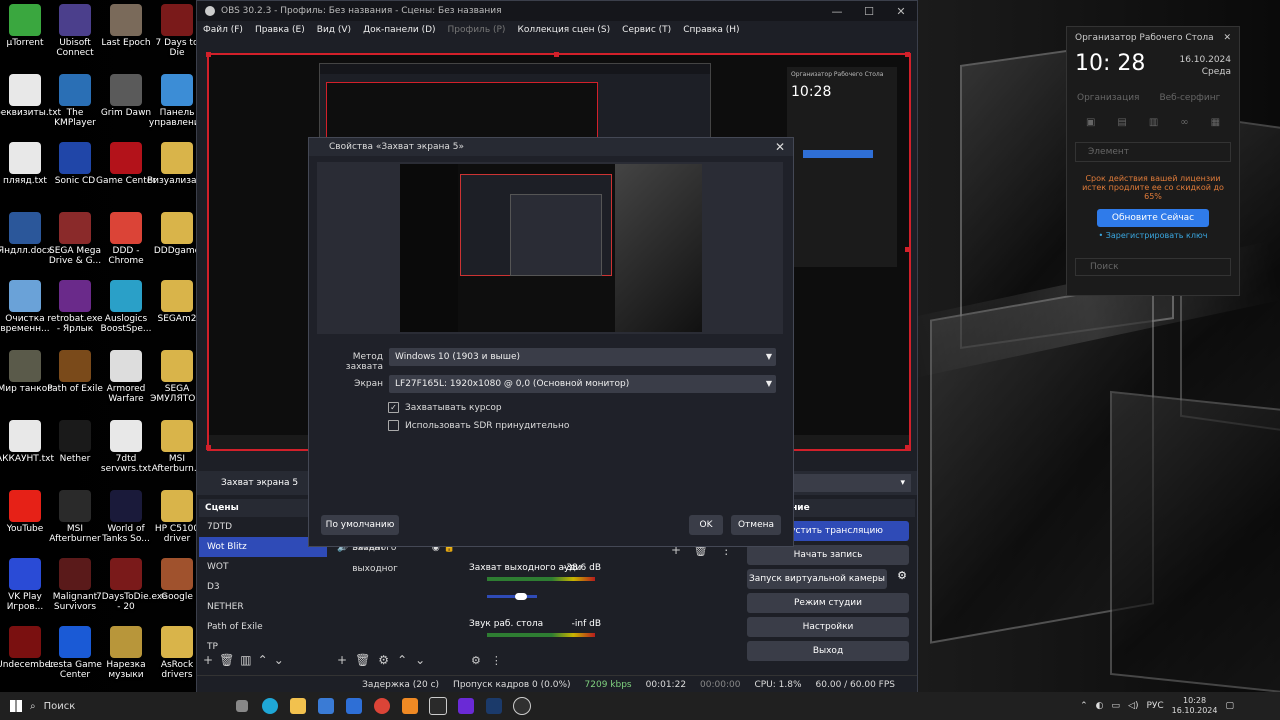 This screenshot has width=1280, height=720. Describe the element at coordinates (1229, 706) in the screenshot. I see `notifications-icon: ▢` at that location.